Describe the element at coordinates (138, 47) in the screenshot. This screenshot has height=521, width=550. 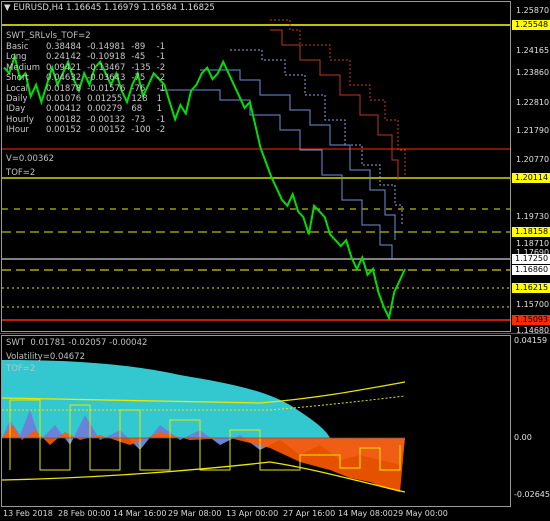
I see `levels-cell-v3: -89` at that location.